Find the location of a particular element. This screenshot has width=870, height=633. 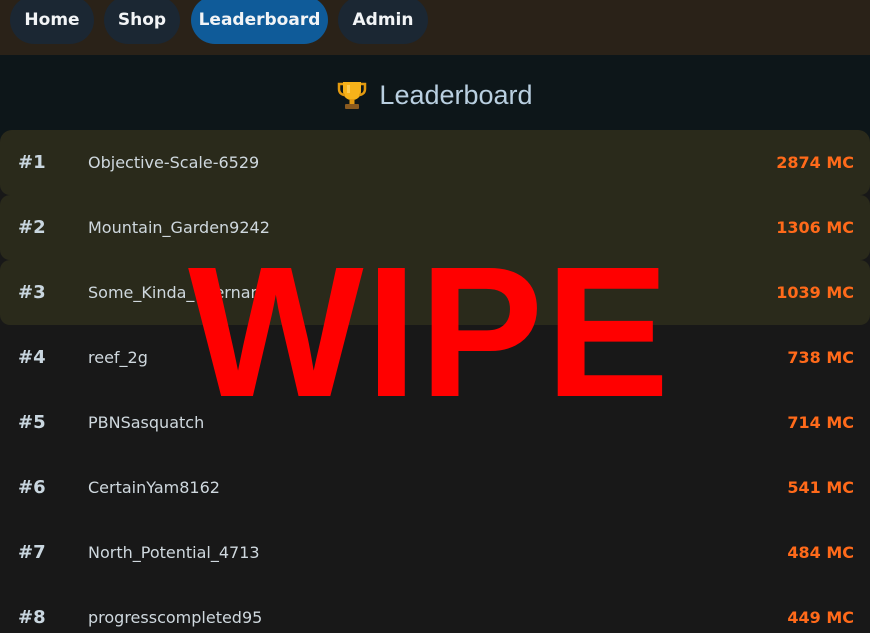

trophy-icon is located at coordinates (352, 95).